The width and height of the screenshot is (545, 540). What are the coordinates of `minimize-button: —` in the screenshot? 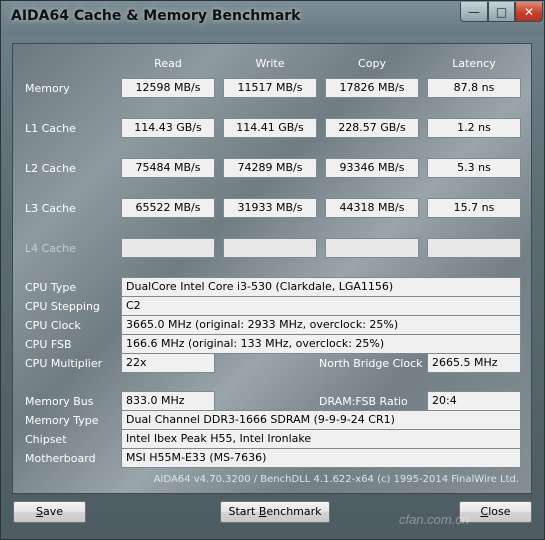 It's located at (474, 12).